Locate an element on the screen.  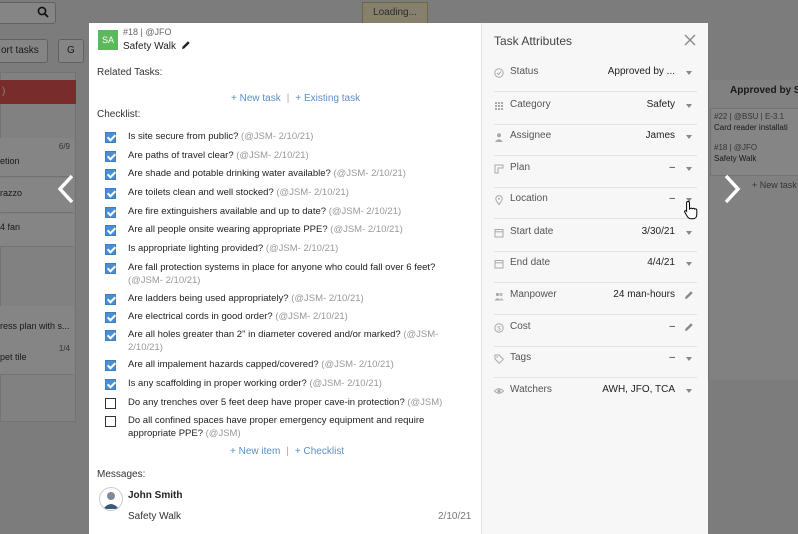
status-check-icon is located at coordinates (499, 73).